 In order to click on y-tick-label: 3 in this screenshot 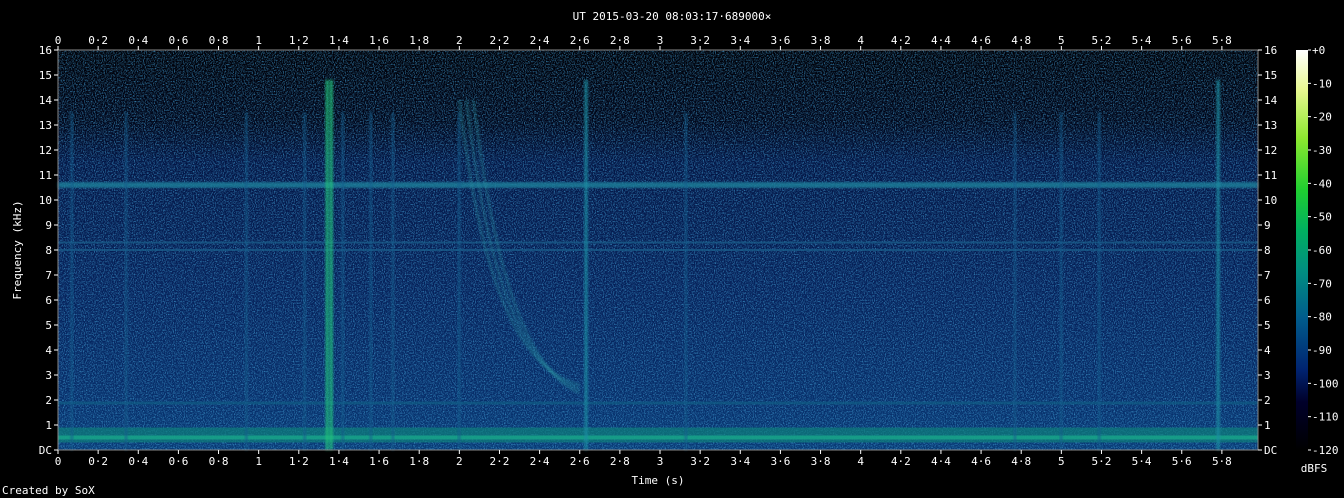, I will do `click(48, 375)`.